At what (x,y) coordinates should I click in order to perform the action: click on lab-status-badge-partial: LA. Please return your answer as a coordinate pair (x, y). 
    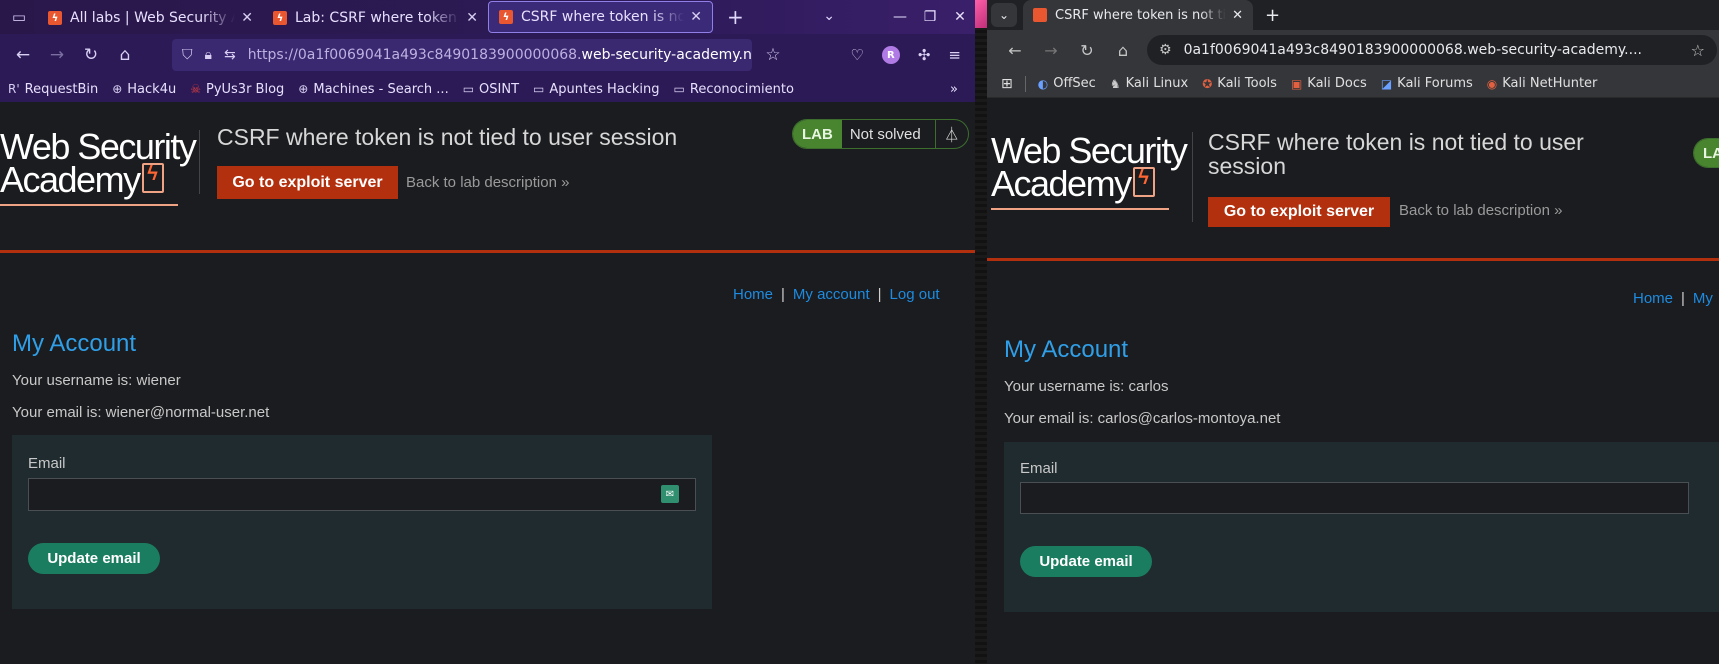
    Looking at the image, I should click on (1706, 153).